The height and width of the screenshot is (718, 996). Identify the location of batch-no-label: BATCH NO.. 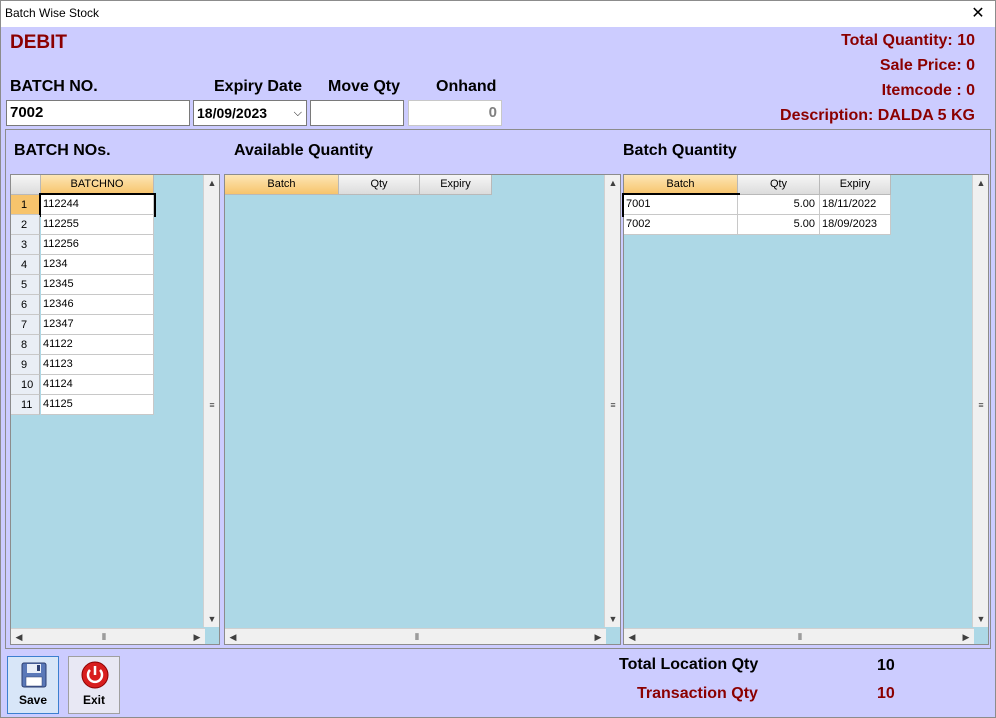
(54, 86).